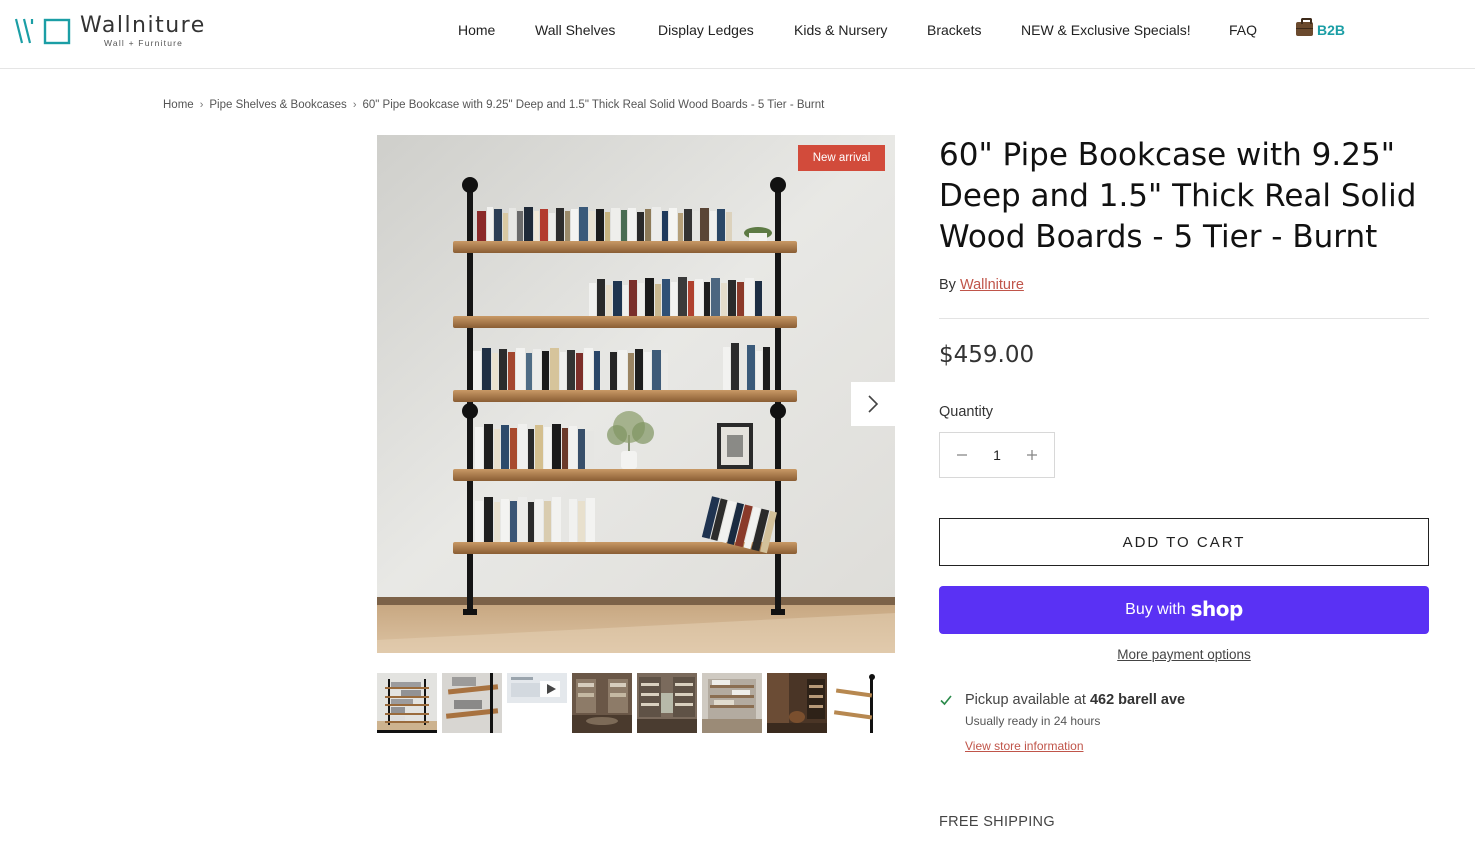 The image size is (1475, 849). What do you see at coordinates (1033, 721) in the screenshot?
I see `pickup-ready-time: Usually ready in 24 hours` at bounding box center [1033, 721].